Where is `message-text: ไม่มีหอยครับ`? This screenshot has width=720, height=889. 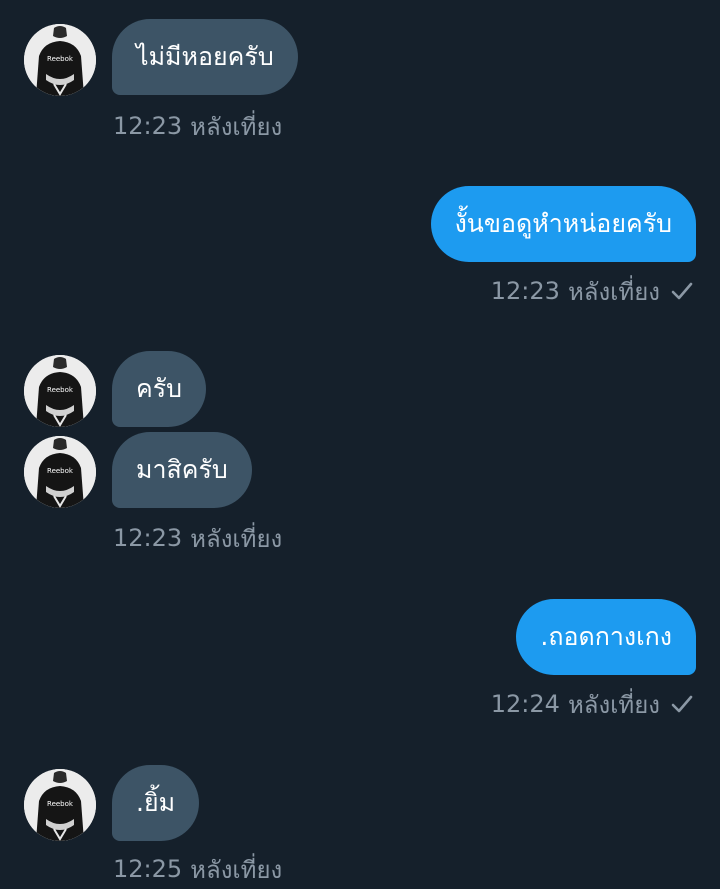 message-text: ไม่มีหอยครับ is located at coordinates (205, 56).